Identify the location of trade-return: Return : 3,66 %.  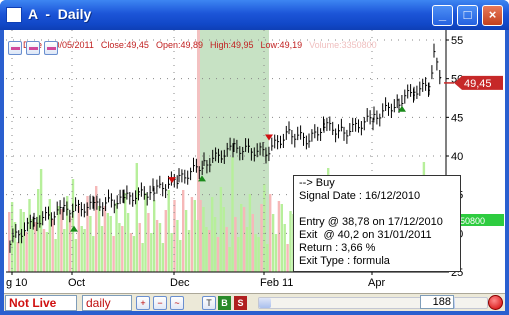
(337, 248).